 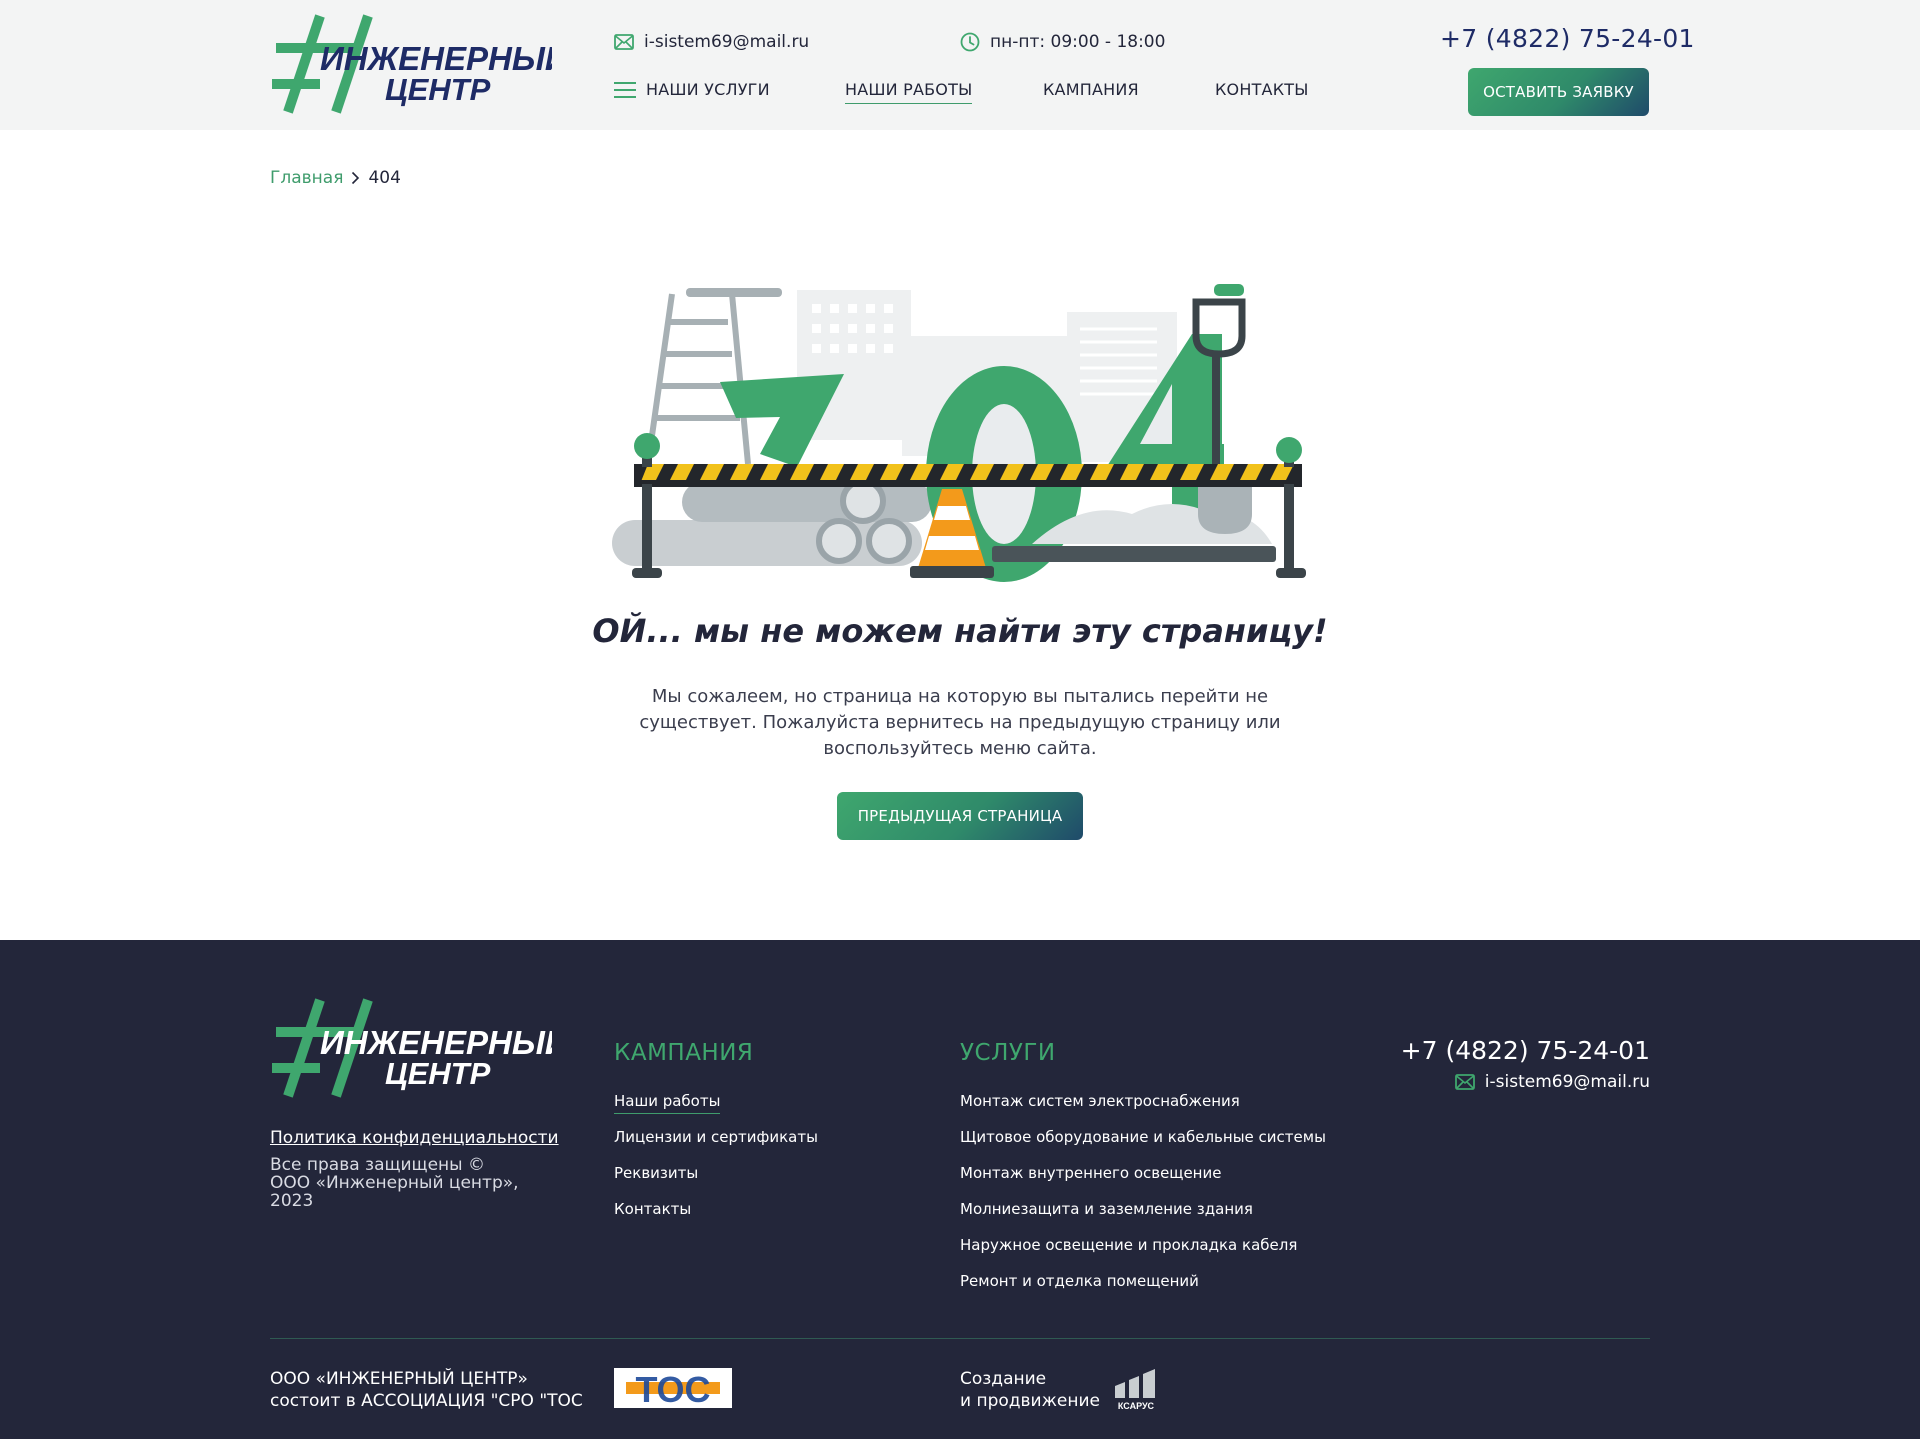 I want to click on footer-email: i-sistem69@mail.ru, so click(x=1552, y=1082).